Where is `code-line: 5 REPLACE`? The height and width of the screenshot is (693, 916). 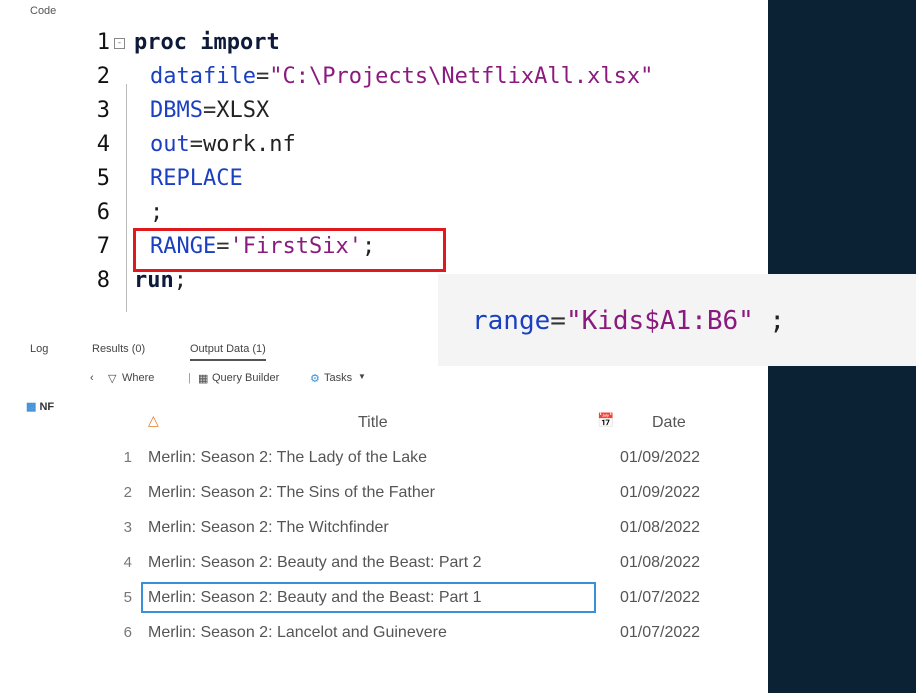 code-line: 5 REPLACE is located at coordinates (384, 179).